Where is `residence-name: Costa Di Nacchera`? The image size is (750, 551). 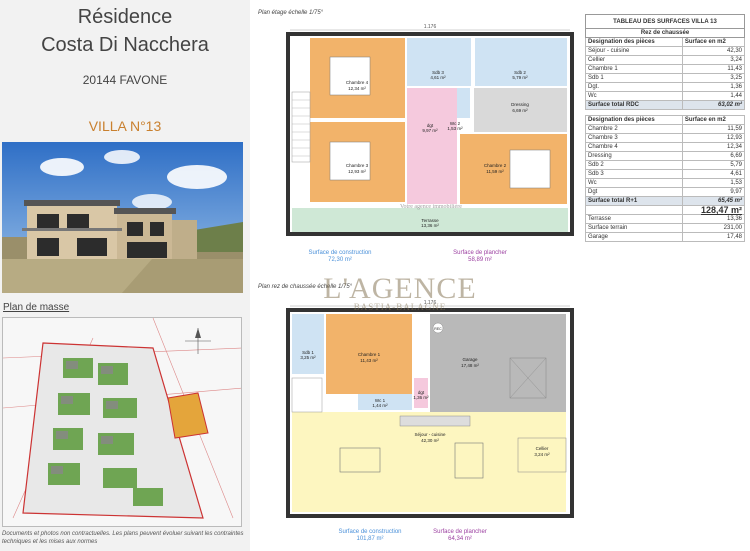 residence-name: Costa Di Nacchera is located at coordinates (125, 45).